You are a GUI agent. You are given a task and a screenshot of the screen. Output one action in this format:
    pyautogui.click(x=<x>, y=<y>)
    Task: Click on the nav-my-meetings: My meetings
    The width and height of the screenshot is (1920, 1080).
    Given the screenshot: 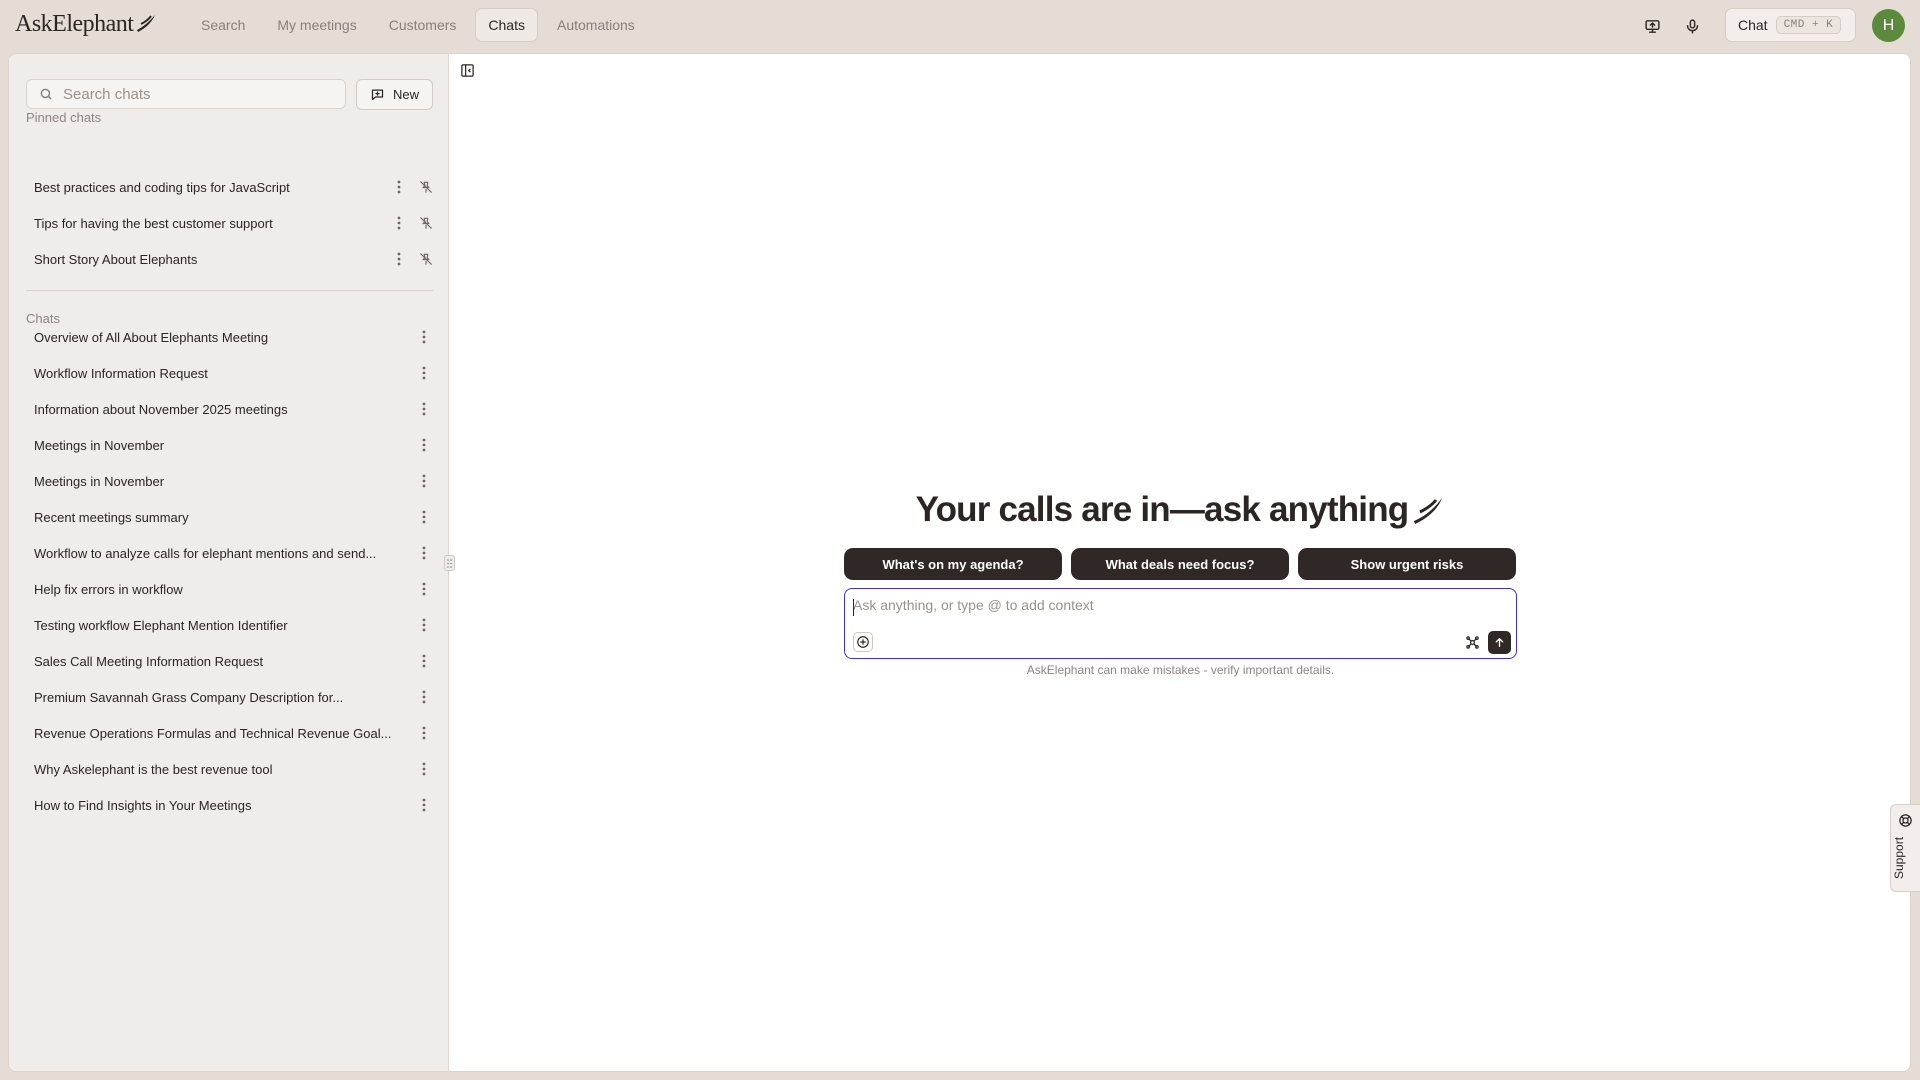 What is the action you would take?
    pyautogui.click(x=316, y=25)
    